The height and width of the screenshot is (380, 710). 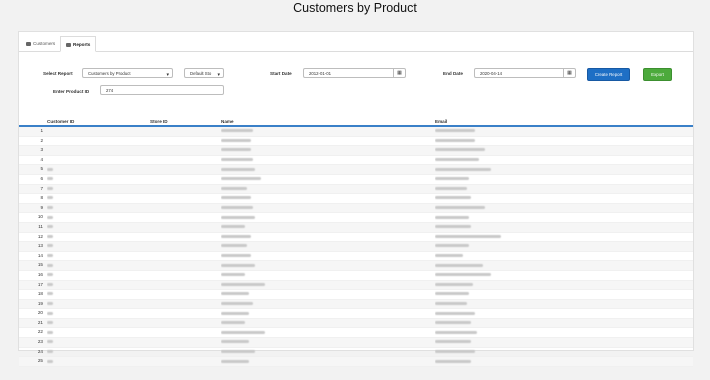 What do you see at coordinates (354, 73) in the screenshot?
I see `start-date-field: 2012-01-01 ▦` at bounding box center [354, 73].